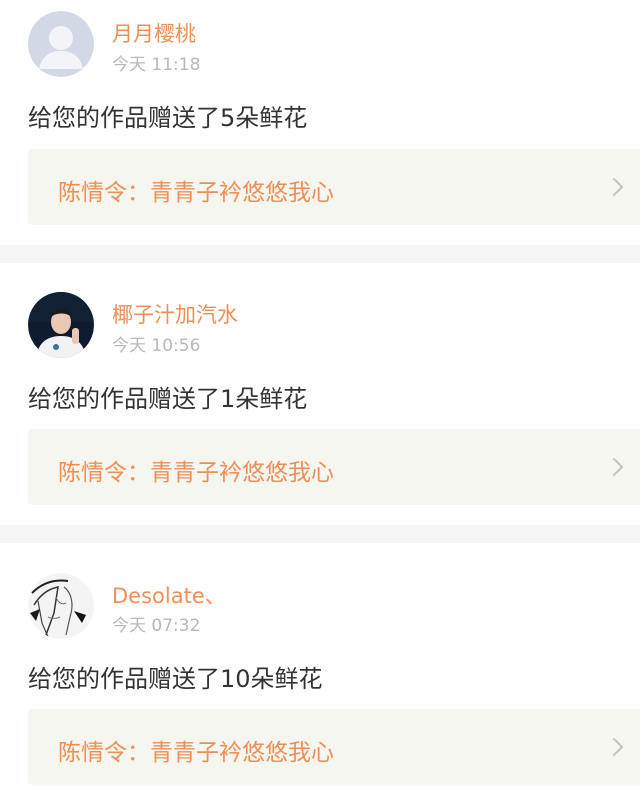 The width and height of the screenshot is (640, 787). What do you see at coordinates (168, 118) in the screenshot?
I see `gift-message: 给您的作品赠送了5朵鲜花` at bounding box center [168, 118].